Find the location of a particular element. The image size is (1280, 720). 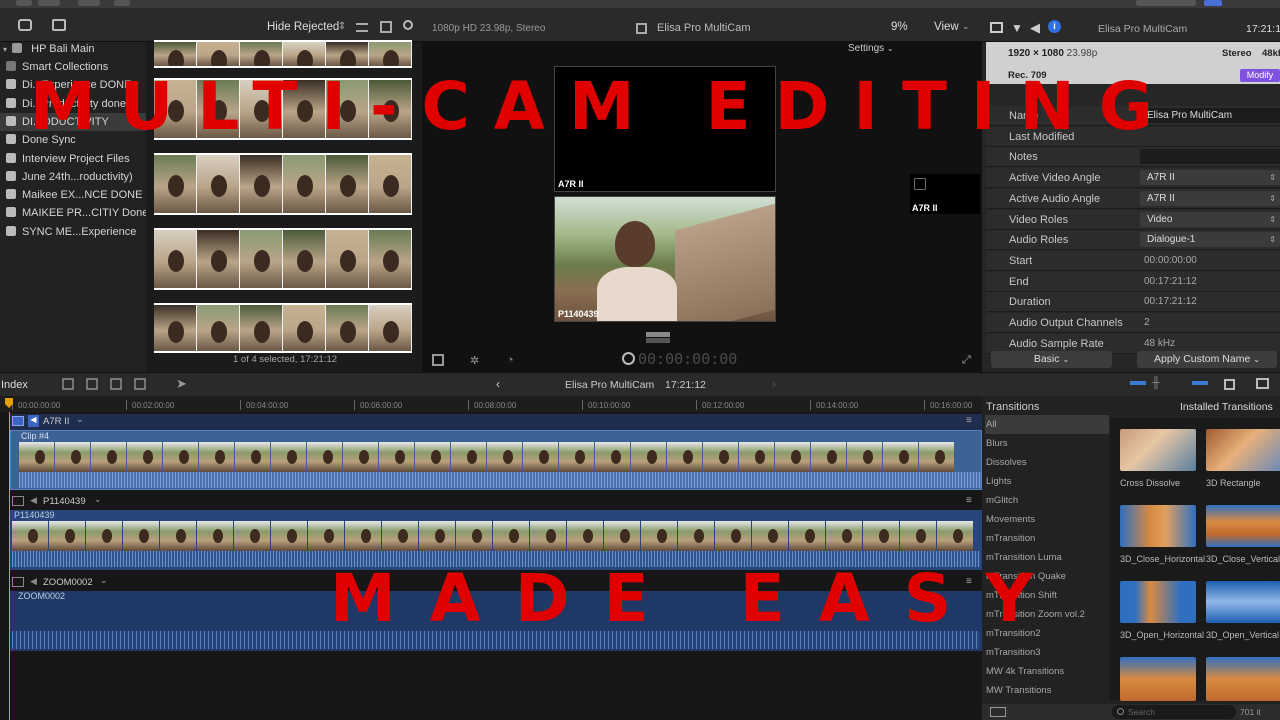

modify-button: Modify is located at coordinates (1260, 75).